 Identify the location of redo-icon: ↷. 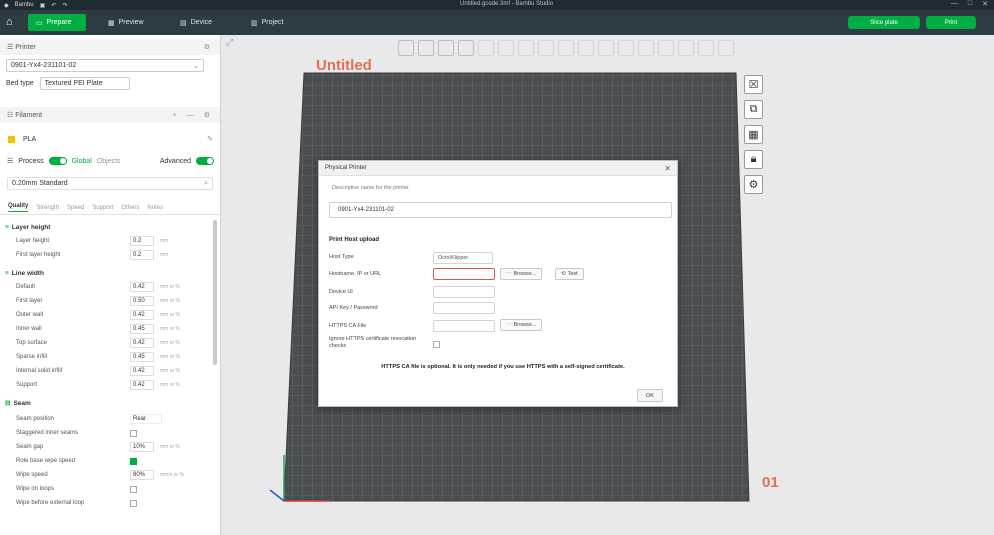
(64, 5).